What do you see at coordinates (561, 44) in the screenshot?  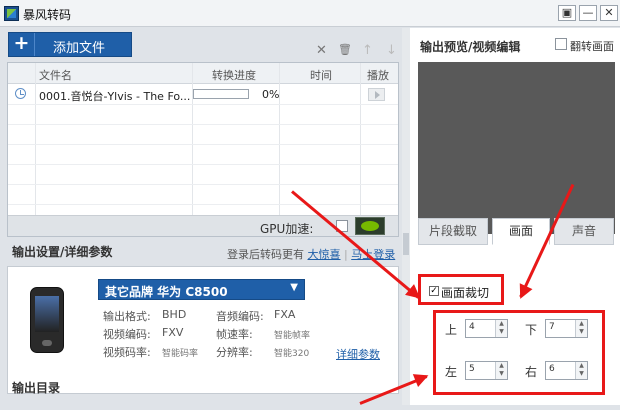 I see `flip-checkbox` at bounding box center [561, 44].